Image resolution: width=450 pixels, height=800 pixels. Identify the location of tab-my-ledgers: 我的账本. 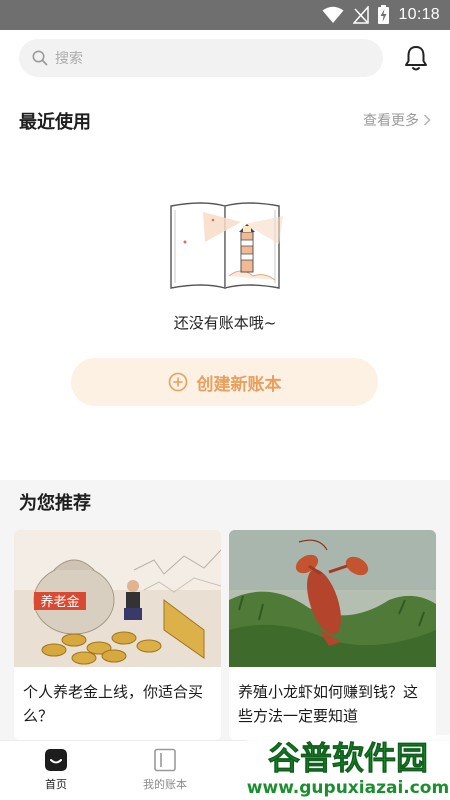
(165, 770).